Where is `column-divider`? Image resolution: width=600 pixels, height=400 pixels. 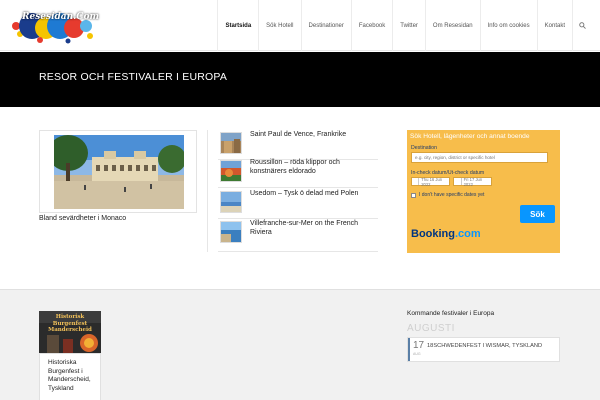 column-divider is located at coordinates (207, 191).